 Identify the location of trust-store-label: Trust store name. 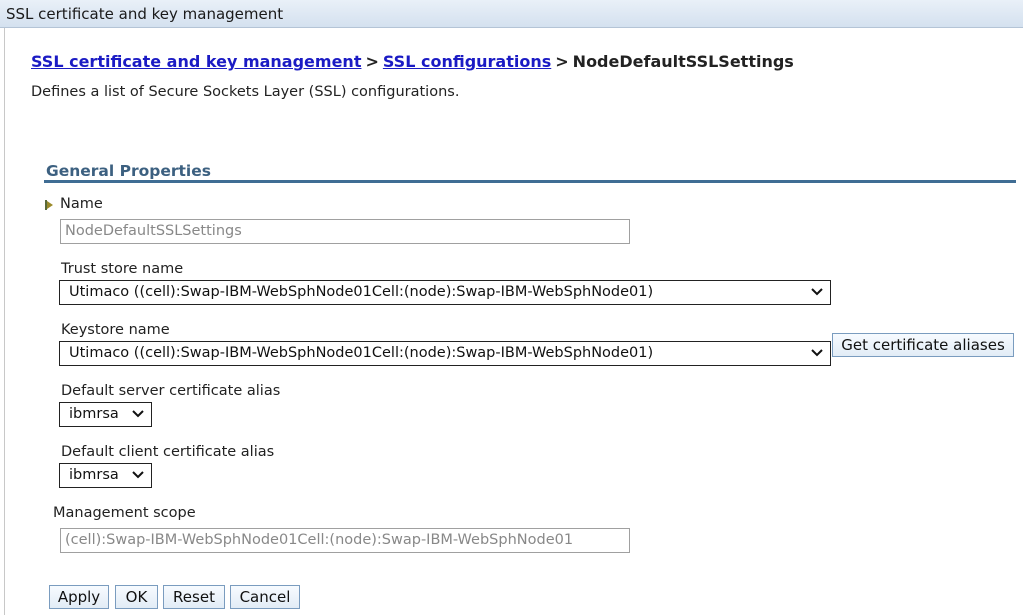
(122, 269).